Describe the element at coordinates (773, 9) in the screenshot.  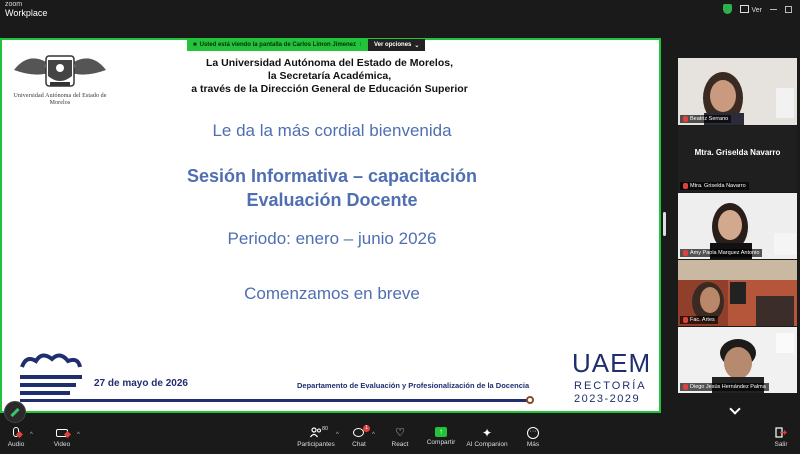
I see `minimize-icon` at that location.